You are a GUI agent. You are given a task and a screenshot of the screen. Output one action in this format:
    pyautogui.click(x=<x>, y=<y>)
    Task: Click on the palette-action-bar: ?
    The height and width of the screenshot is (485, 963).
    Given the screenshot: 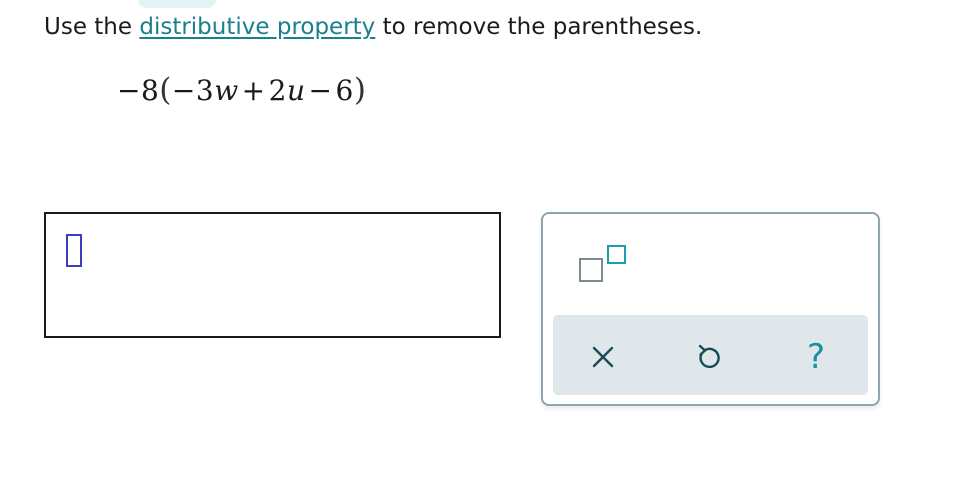 What is the action you would take?
    pyautogui.click(x=710, y=355)
    